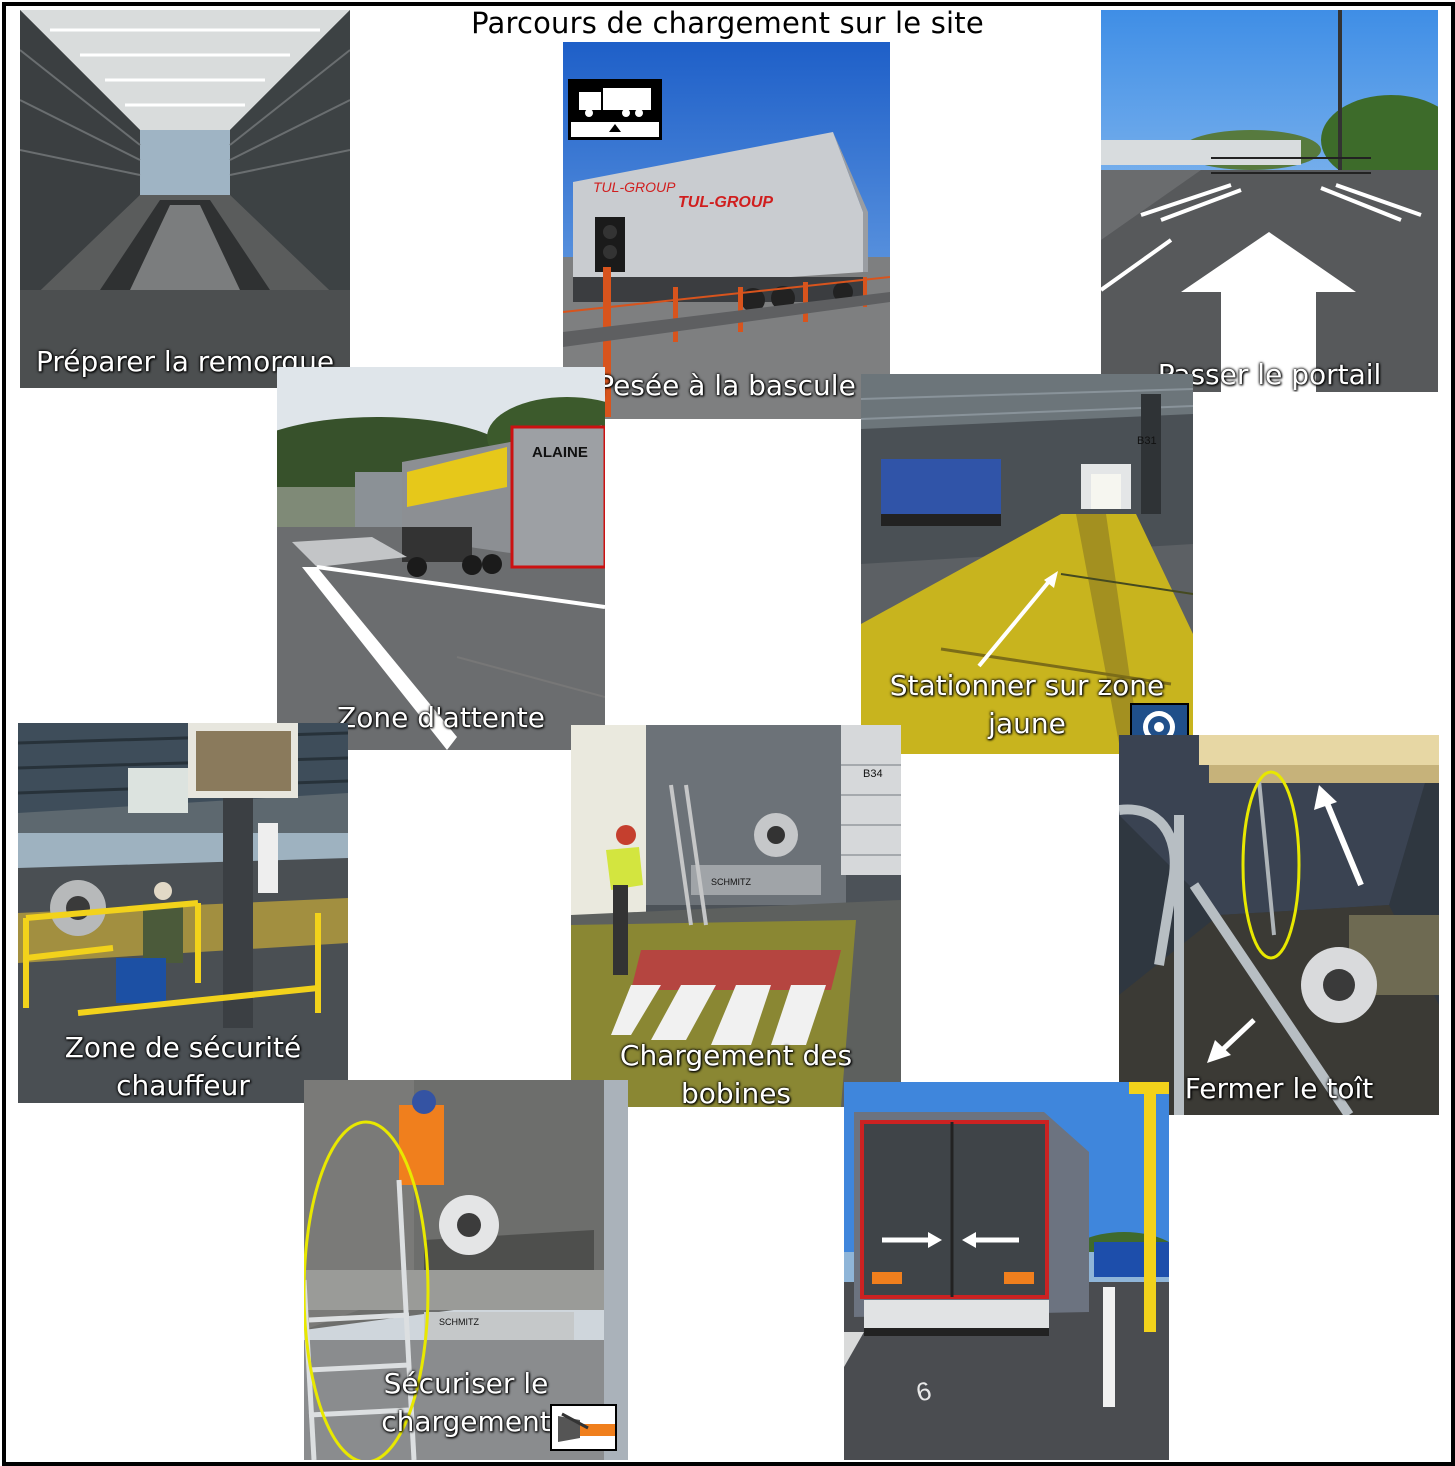 The width and height of the screenshot is (1455, 1466). I want to click on truck-lettering: ALAINE, so click(560, 452).